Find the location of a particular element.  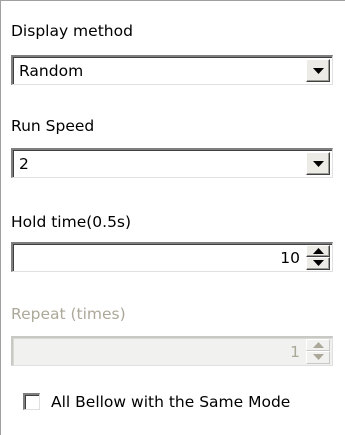

repeat-decrement-button is located at coordinates (318, 357).